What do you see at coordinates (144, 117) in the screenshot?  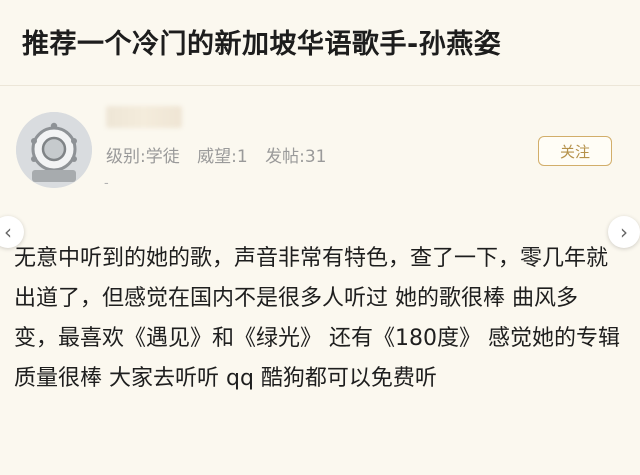 I see `username-blurred` at bounding box center [144, 117].